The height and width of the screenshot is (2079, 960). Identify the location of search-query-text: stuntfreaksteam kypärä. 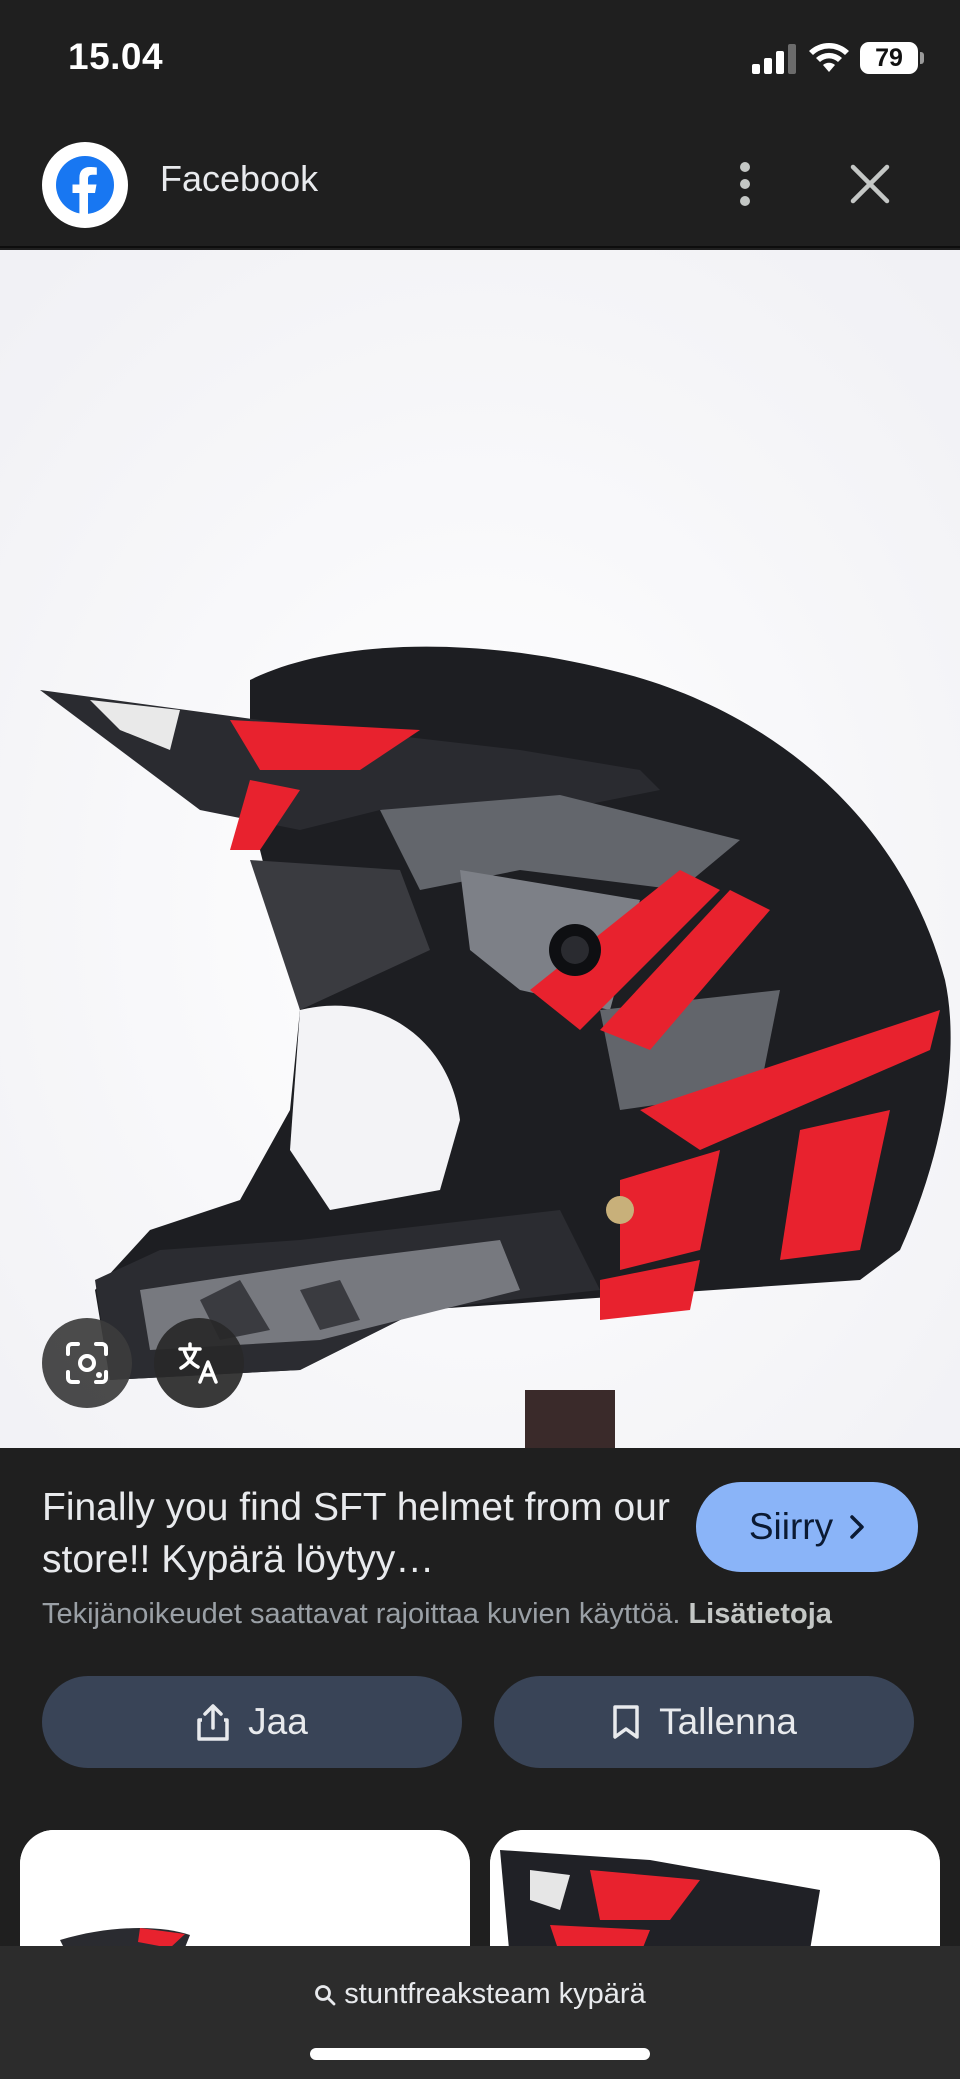
(495, 1994).